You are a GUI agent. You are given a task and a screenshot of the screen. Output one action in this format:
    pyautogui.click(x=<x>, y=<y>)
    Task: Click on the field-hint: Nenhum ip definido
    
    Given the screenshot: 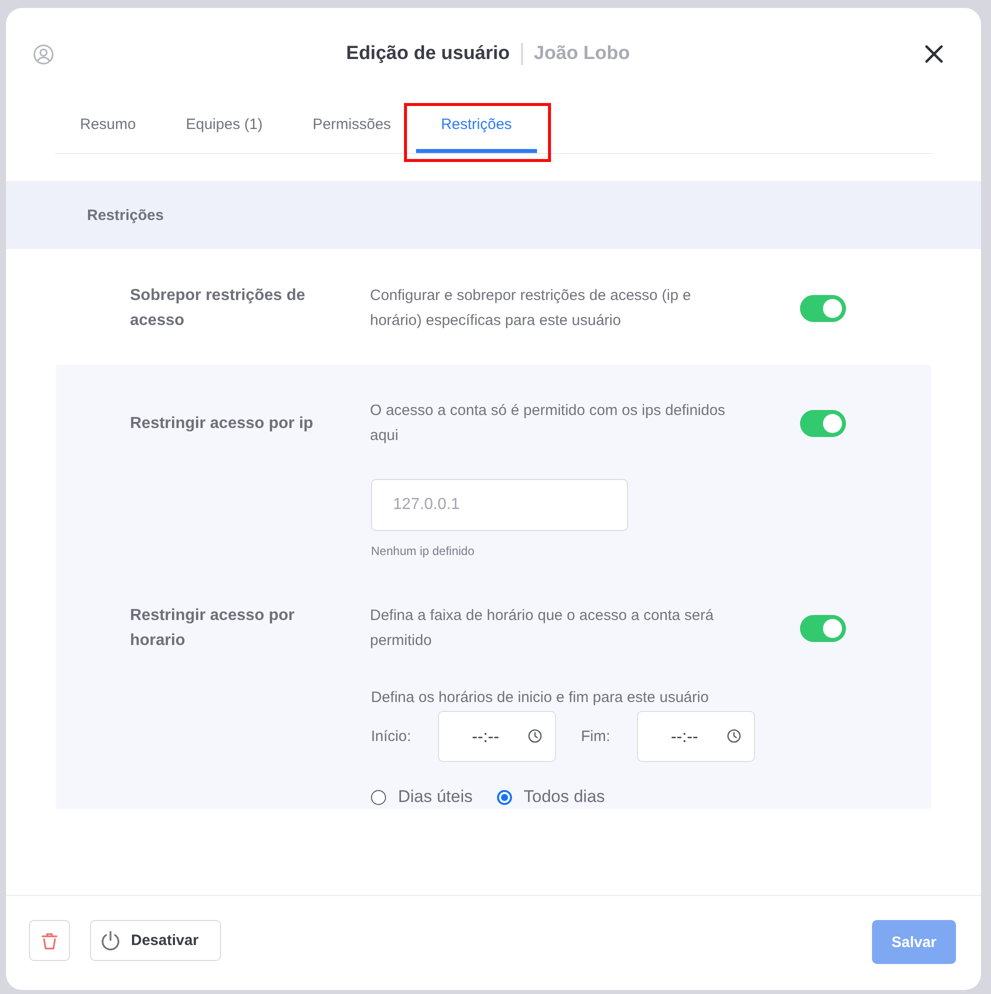 What is the action you would take?
    pyautogui.click(x=422, y=551)
    